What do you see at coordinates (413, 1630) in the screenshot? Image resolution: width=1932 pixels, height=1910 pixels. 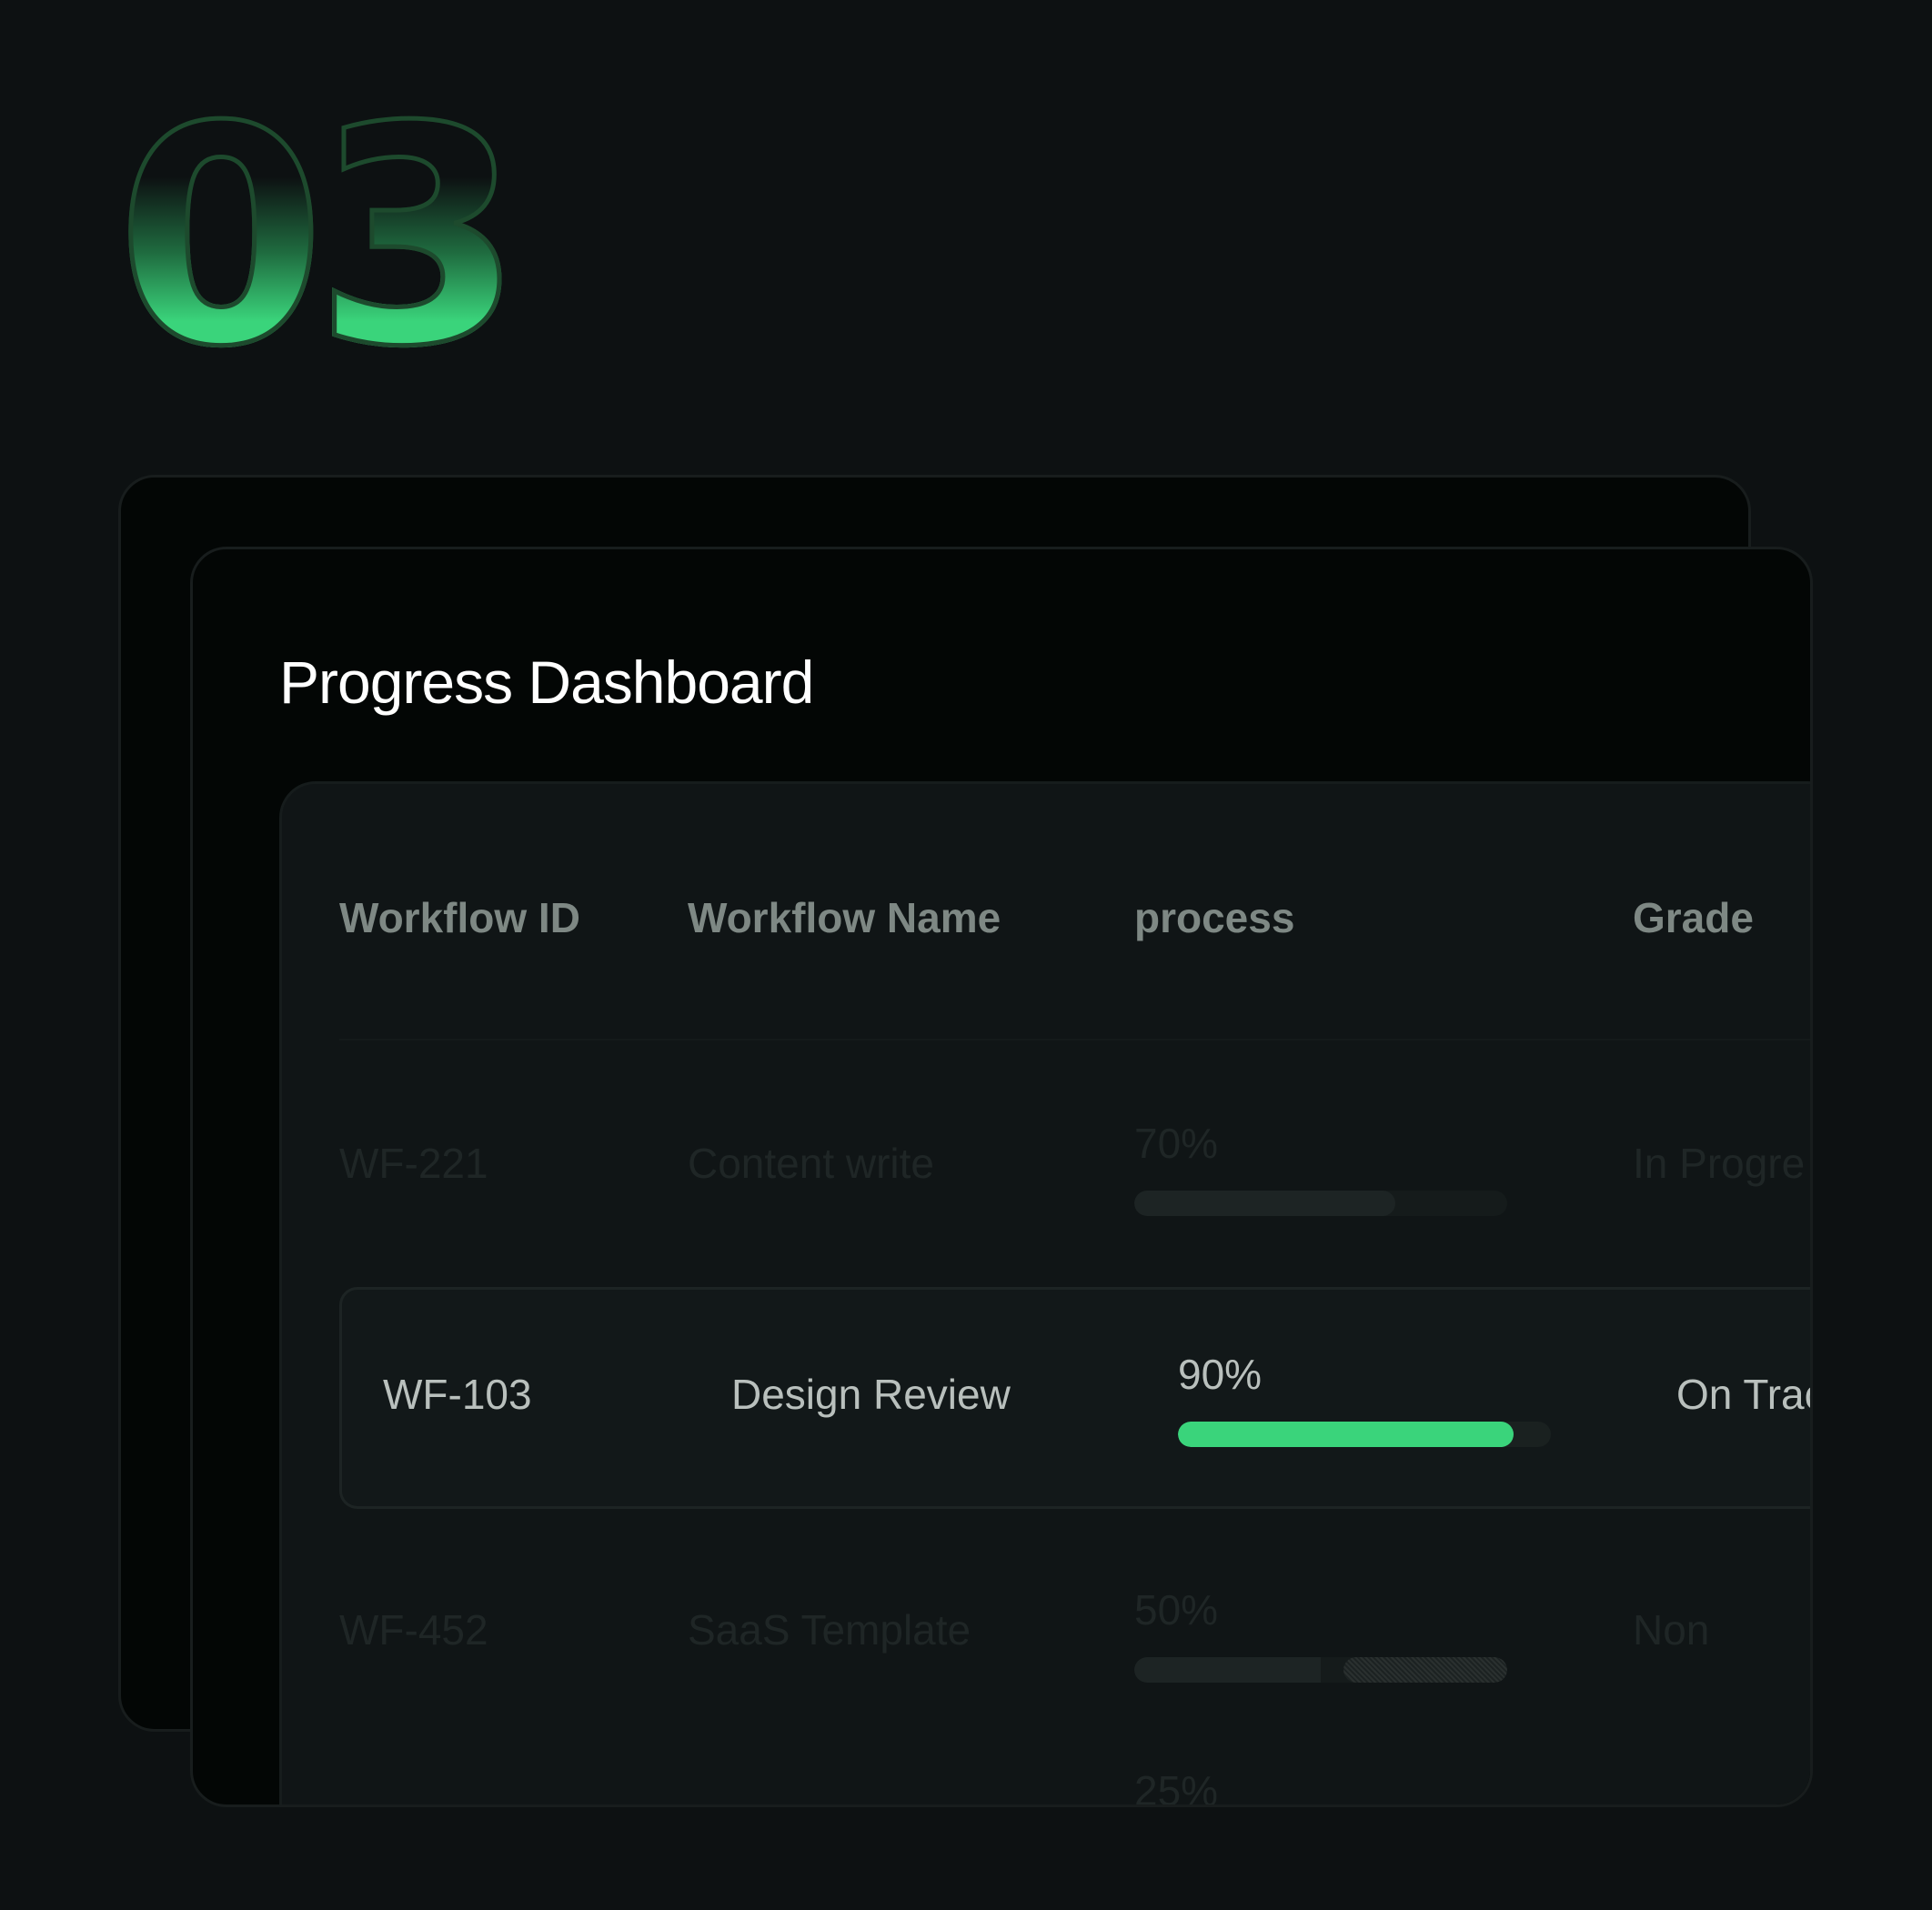 I see `workflow-id-cell: WF-452` at bounding box center [413, 1630].